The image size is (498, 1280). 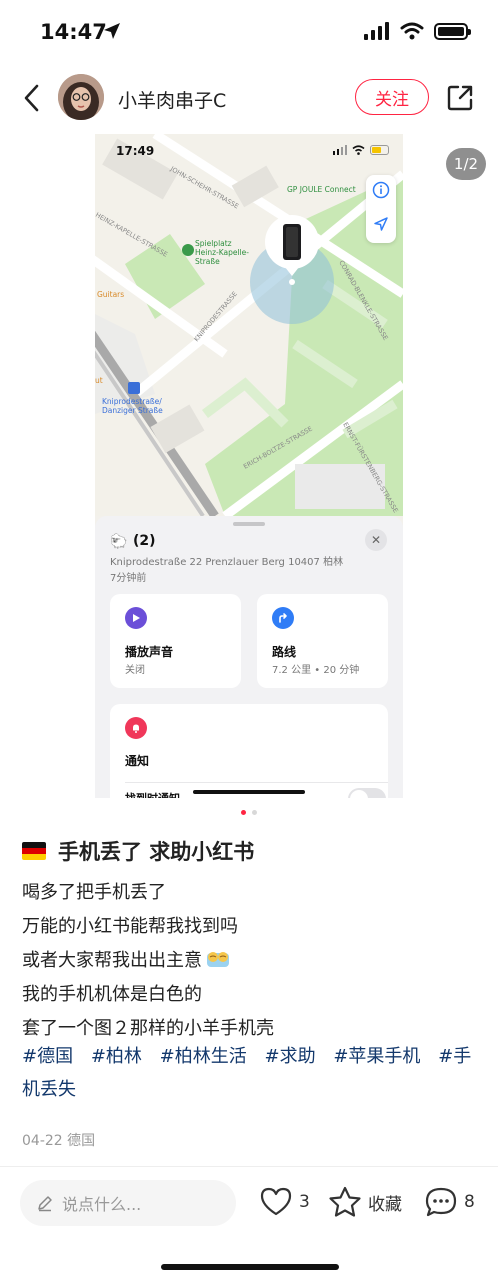 I want to click on avatar, so click(x=81, y=97).